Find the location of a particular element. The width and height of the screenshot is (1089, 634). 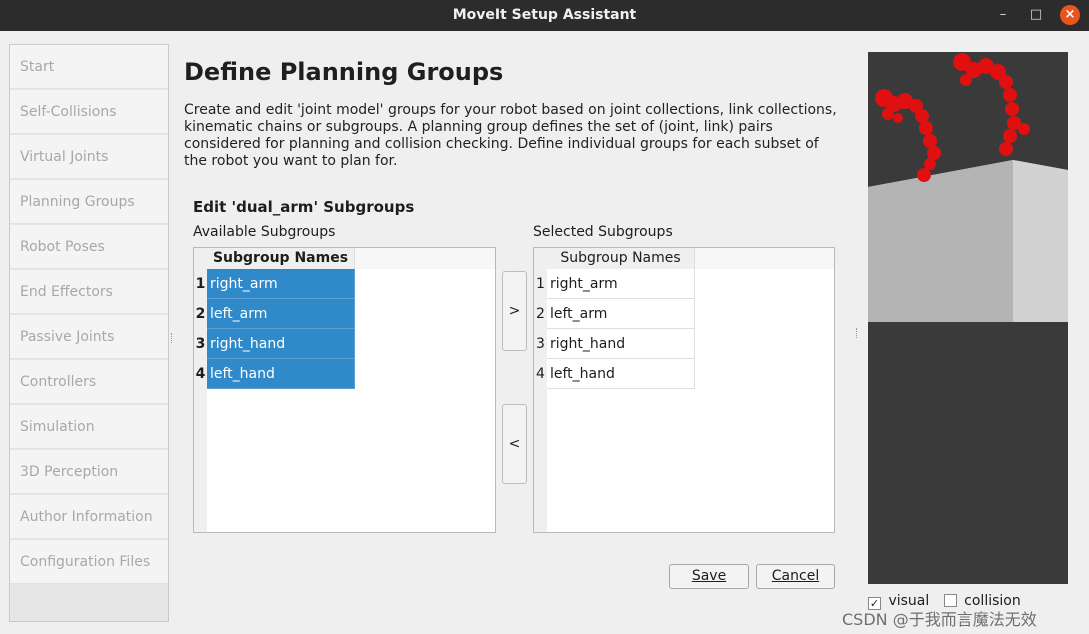

selected-subgroups-label: Selected Subgroups is located at coordinates (603, 232).